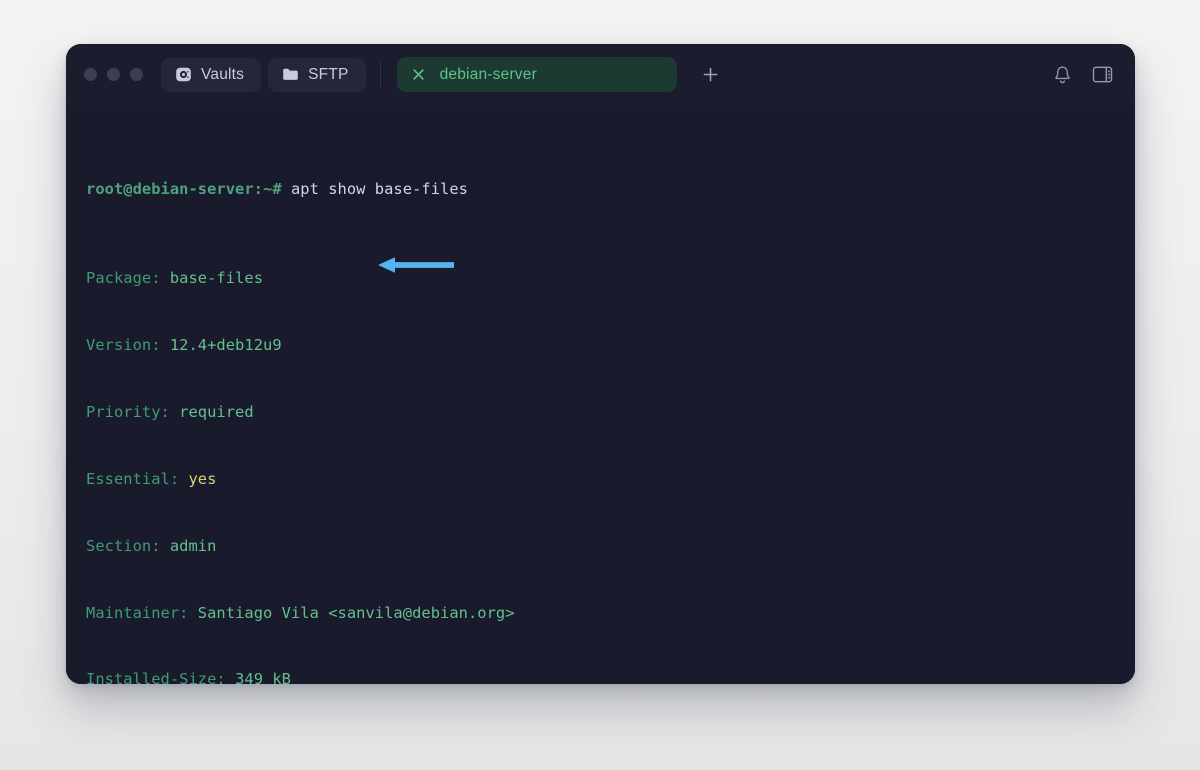  What do you see at coordinates (198, 478) in the screenshot?
I see `field-value: yes` at bounding box center [198, 478].